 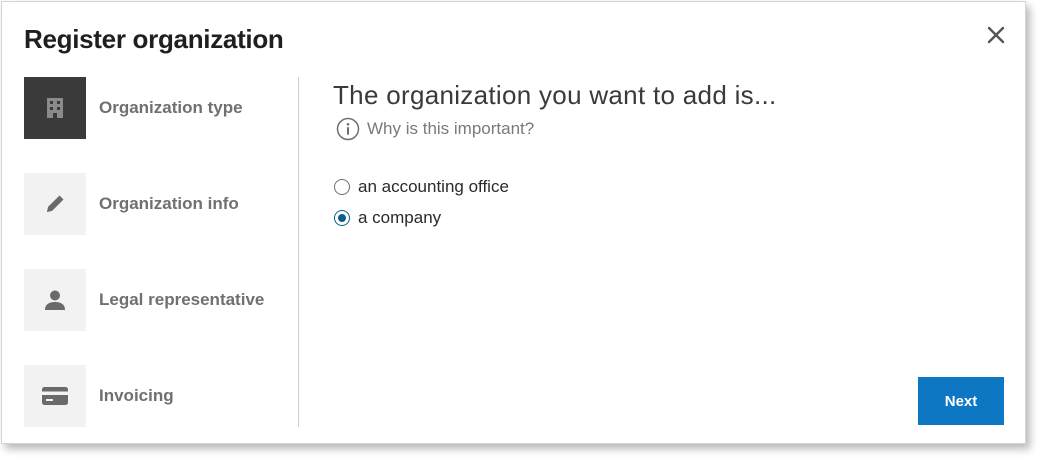 What do you see at coordinates (136, 395) in the screenshot?
I see `step-label: Invoicing` at bounding box center [136, 395].